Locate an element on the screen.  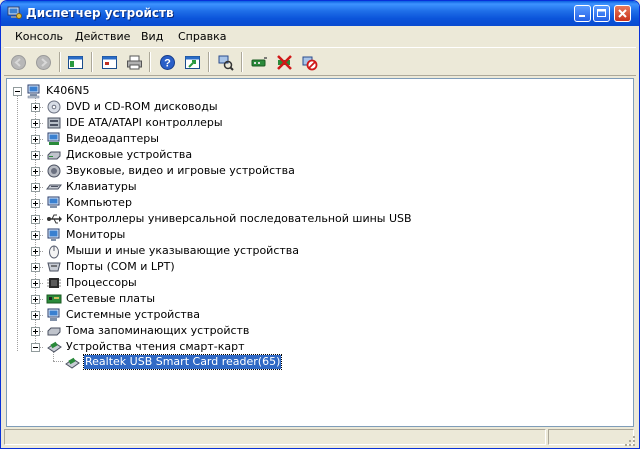
tree-category-row: Порты (COM и LPT) is located at coordinates (317, 267).